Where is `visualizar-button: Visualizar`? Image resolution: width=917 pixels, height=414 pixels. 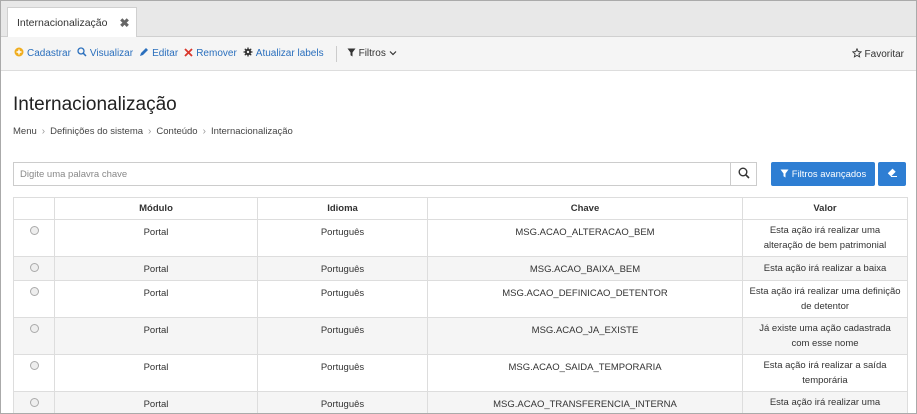
visualizar-button: Visualizar is located at coordinates (105, 53).